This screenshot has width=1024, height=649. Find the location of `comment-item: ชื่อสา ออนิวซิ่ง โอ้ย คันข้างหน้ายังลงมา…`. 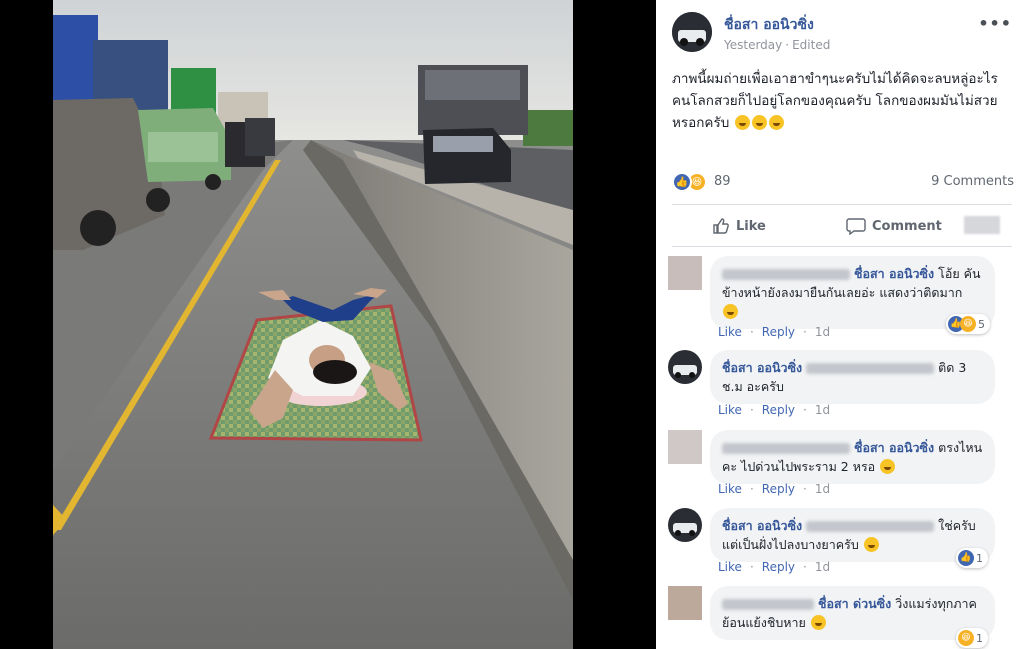

comment-item: ชื่อสา ออนิวซิ่ง โอ้ย คันข้างหน้ายังลงมา… is located at coordinates (840, 297).